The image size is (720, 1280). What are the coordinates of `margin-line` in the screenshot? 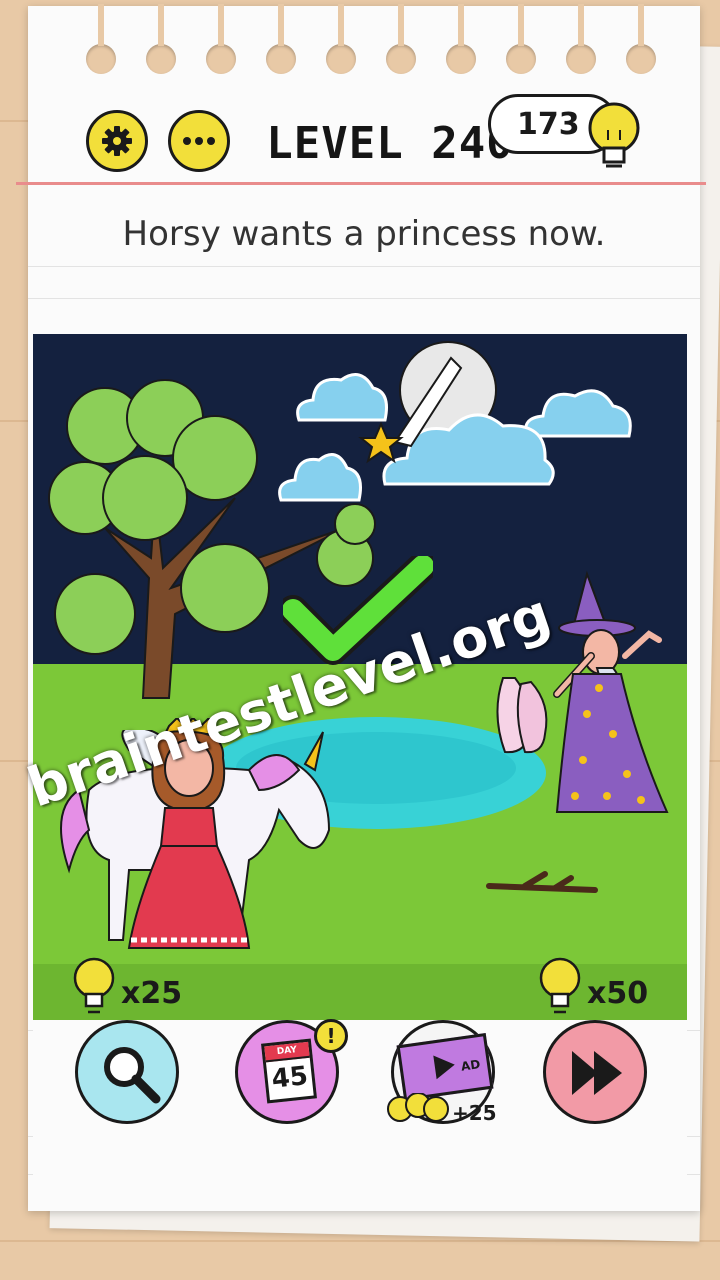 It's located at (361, 183).